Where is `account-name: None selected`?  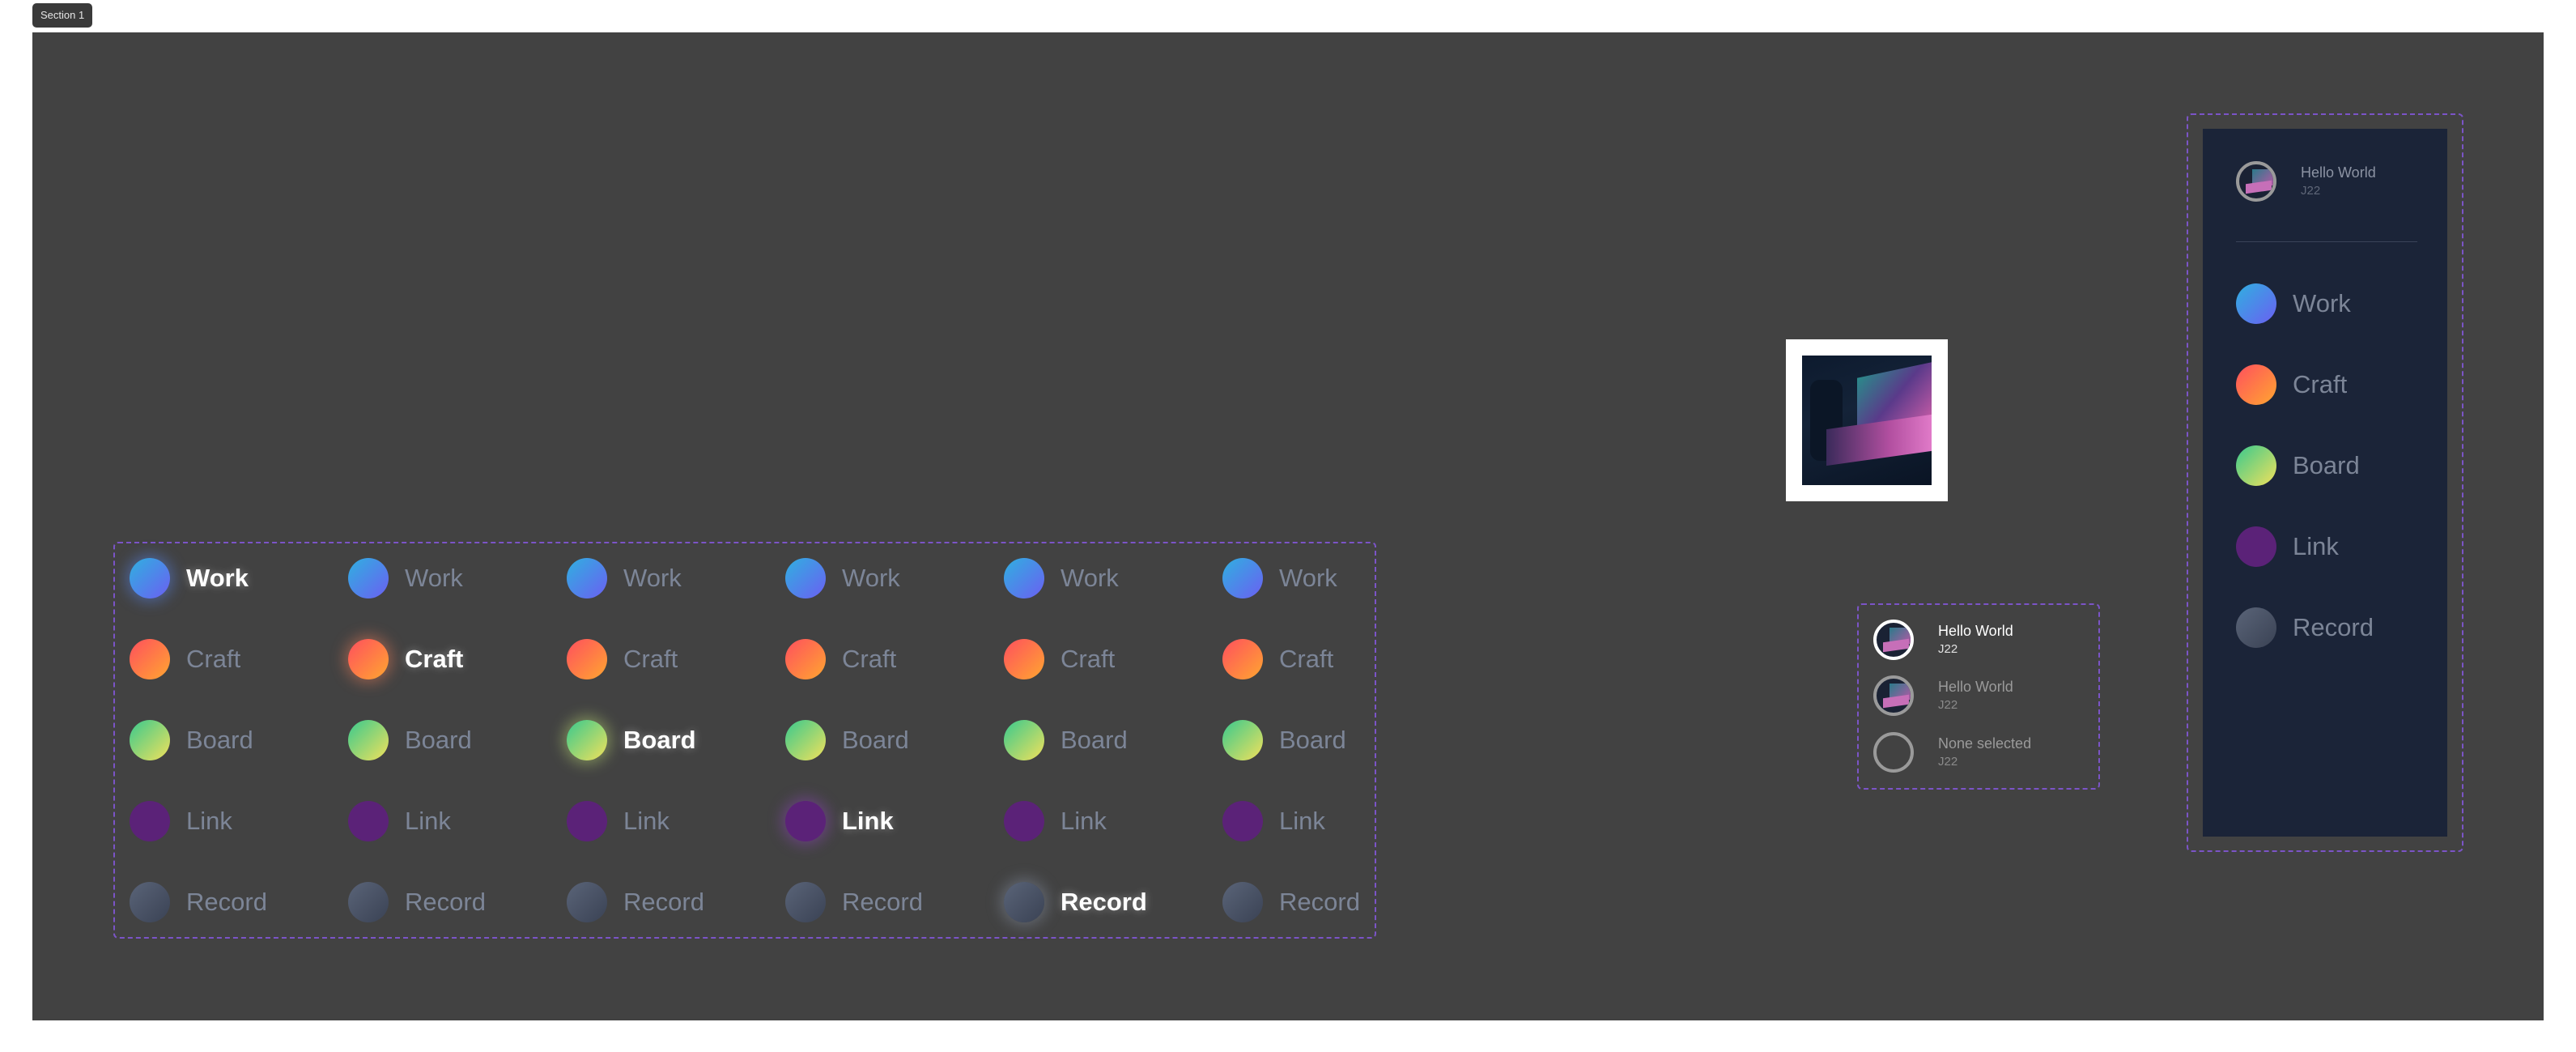
account-name: None selected is located at coordinates (1985, 744).